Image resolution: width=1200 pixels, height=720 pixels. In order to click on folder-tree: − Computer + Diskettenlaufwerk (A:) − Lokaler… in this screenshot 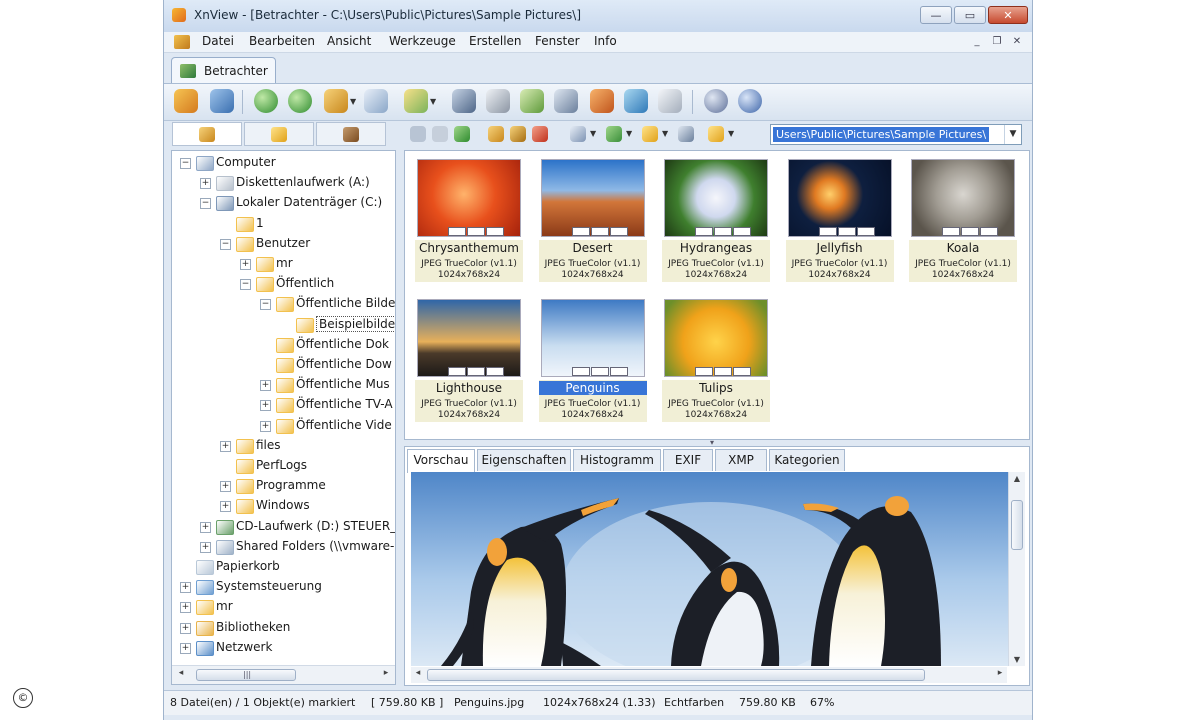, I will do `click(283, 417)`.